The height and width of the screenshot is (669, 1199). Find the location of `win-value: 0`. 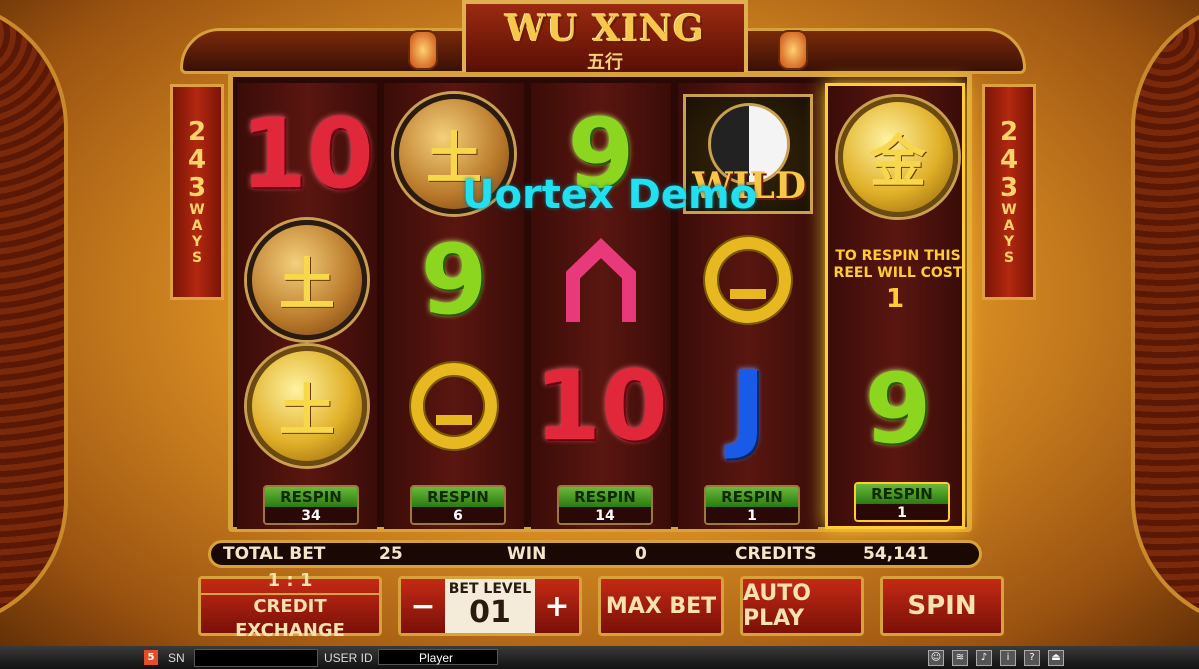

win-value: 0 is located at coordinates (641, 554).